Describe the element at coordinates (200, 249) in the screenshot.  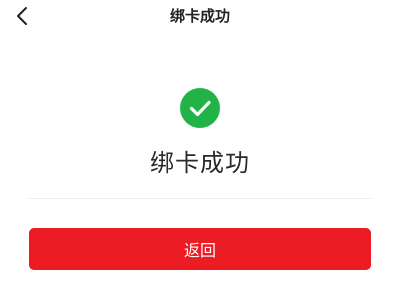
I see `return-button: 返回` at that location.